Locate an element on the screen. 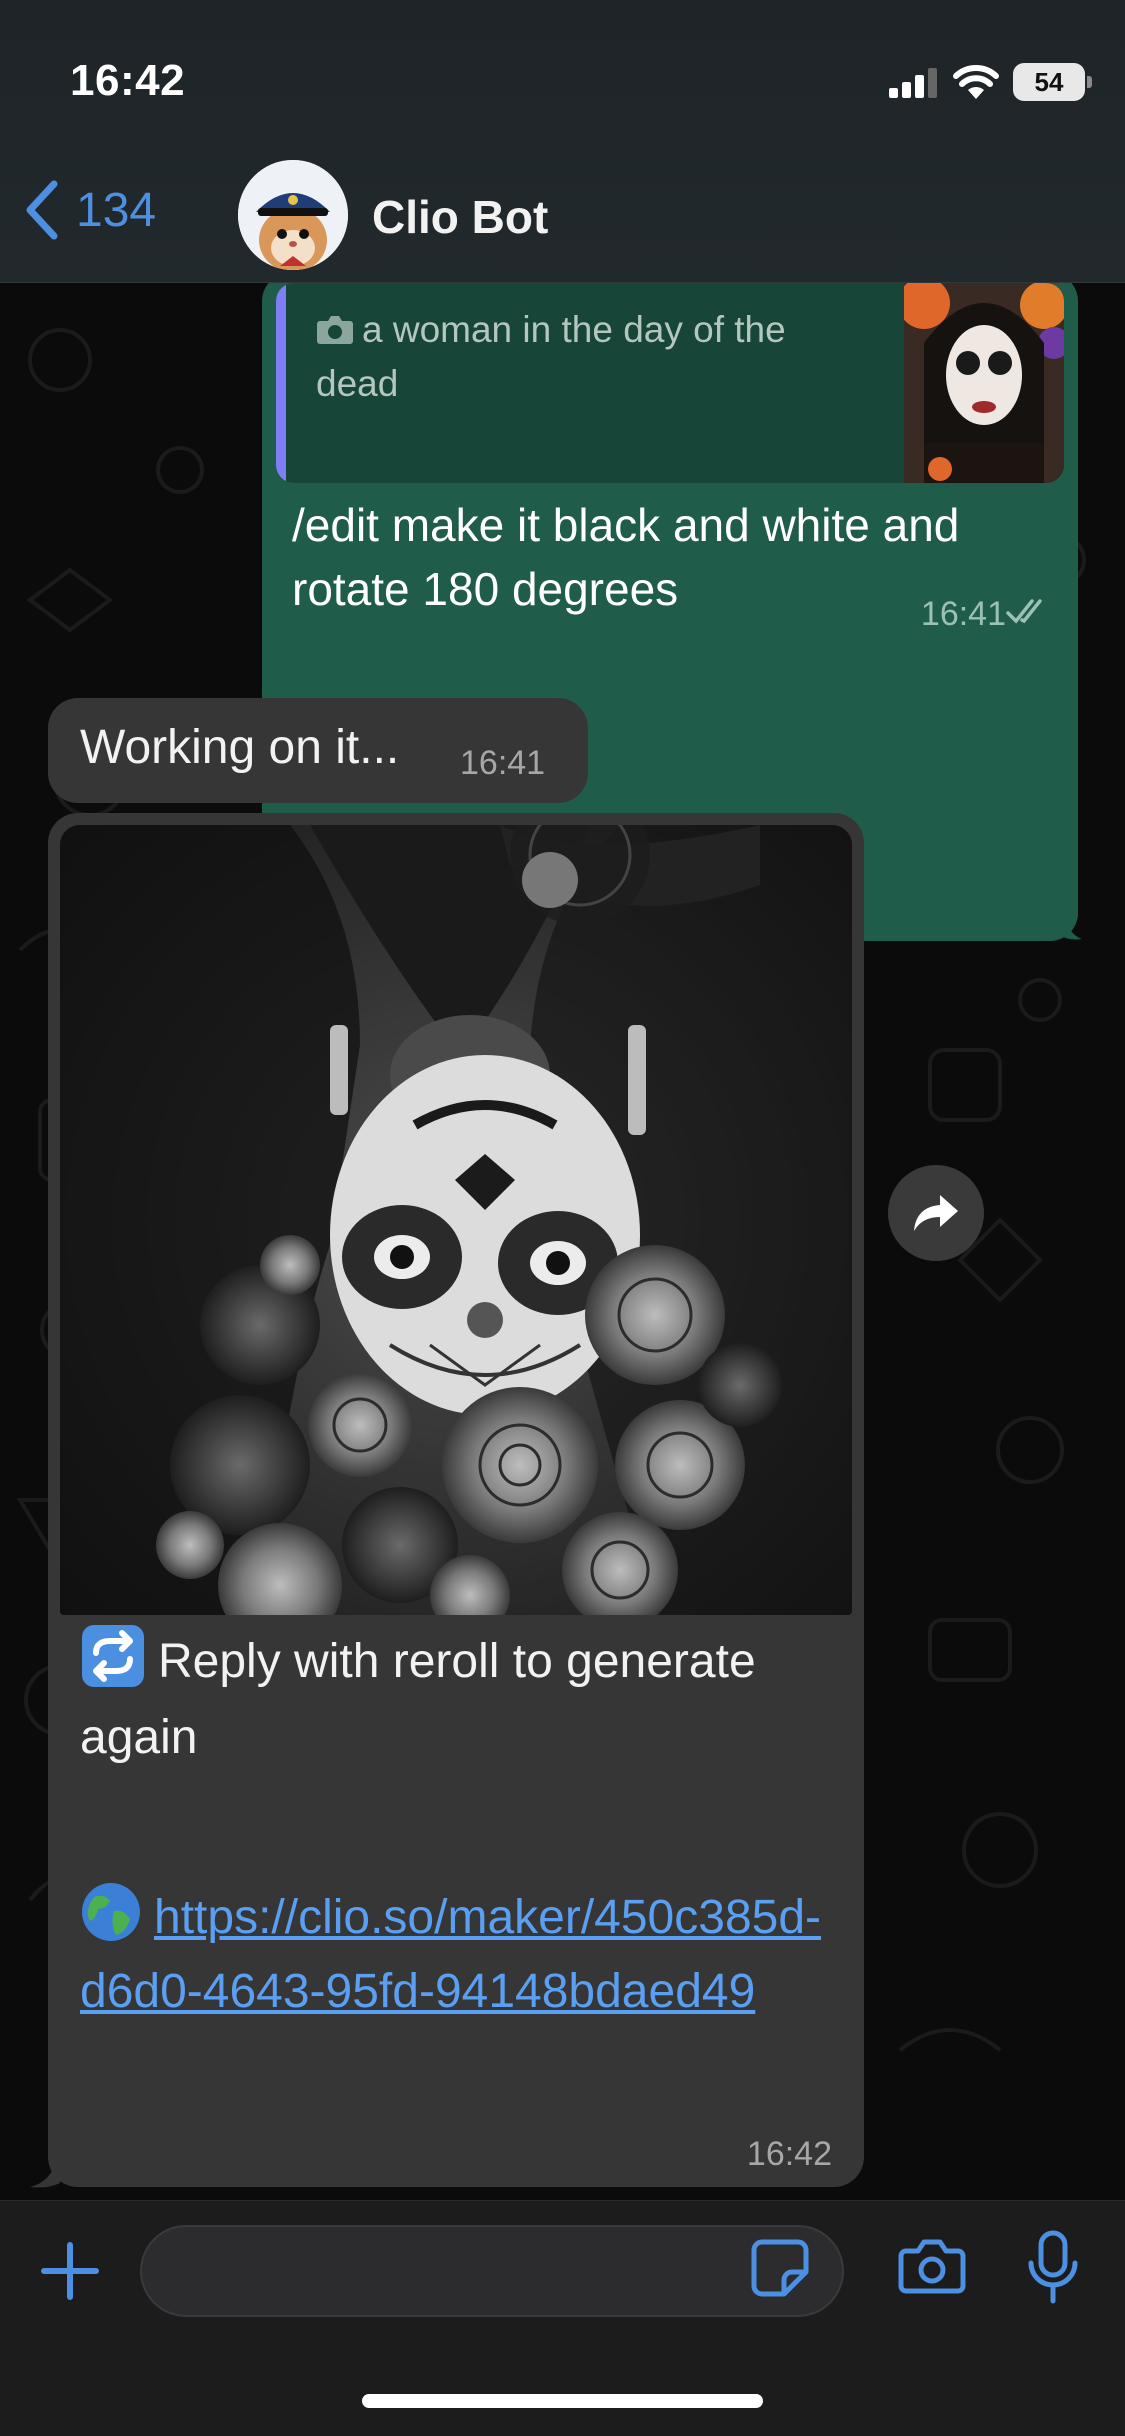  battery-level: 54 is located at coordinates (1049, 81).